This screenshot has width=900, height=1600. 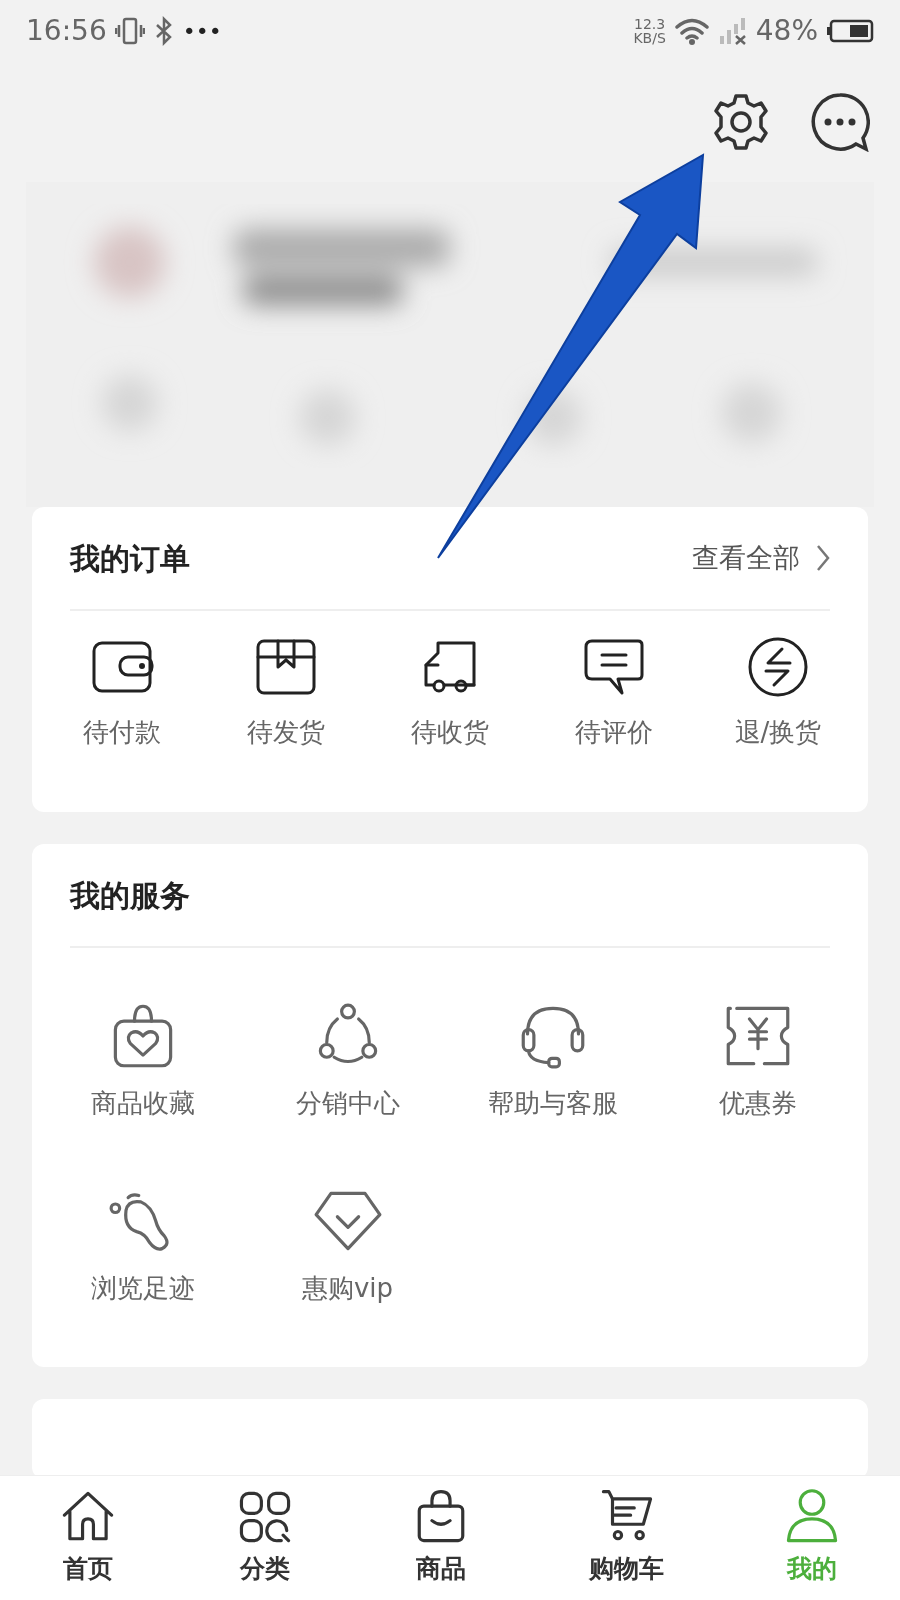 I want to click on service-item: 分销中心, so click(x=347, y=1094).